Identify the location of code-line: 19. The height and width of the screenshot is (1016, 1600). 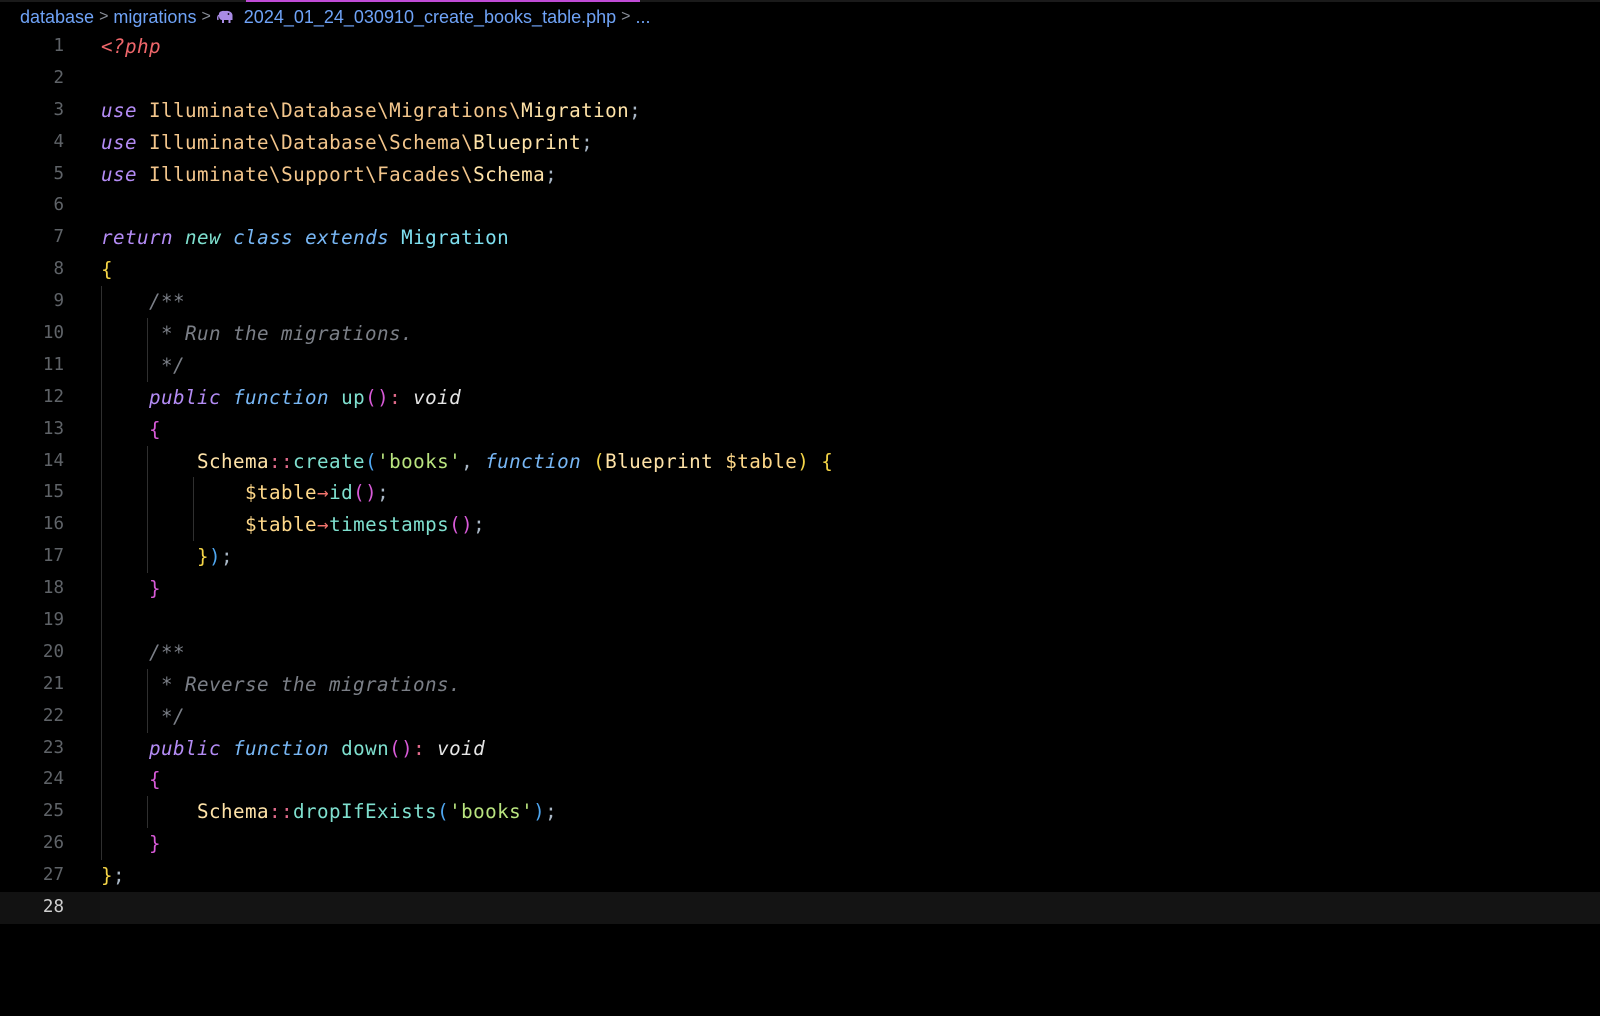
(800, 621).